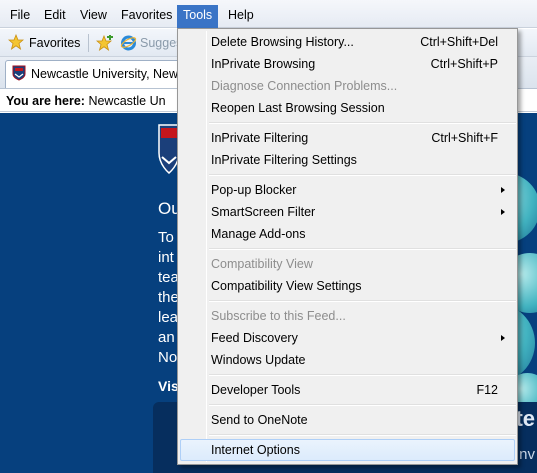  I want to click on menu-item-label: Compatibility View Settings, so click(286, 286).